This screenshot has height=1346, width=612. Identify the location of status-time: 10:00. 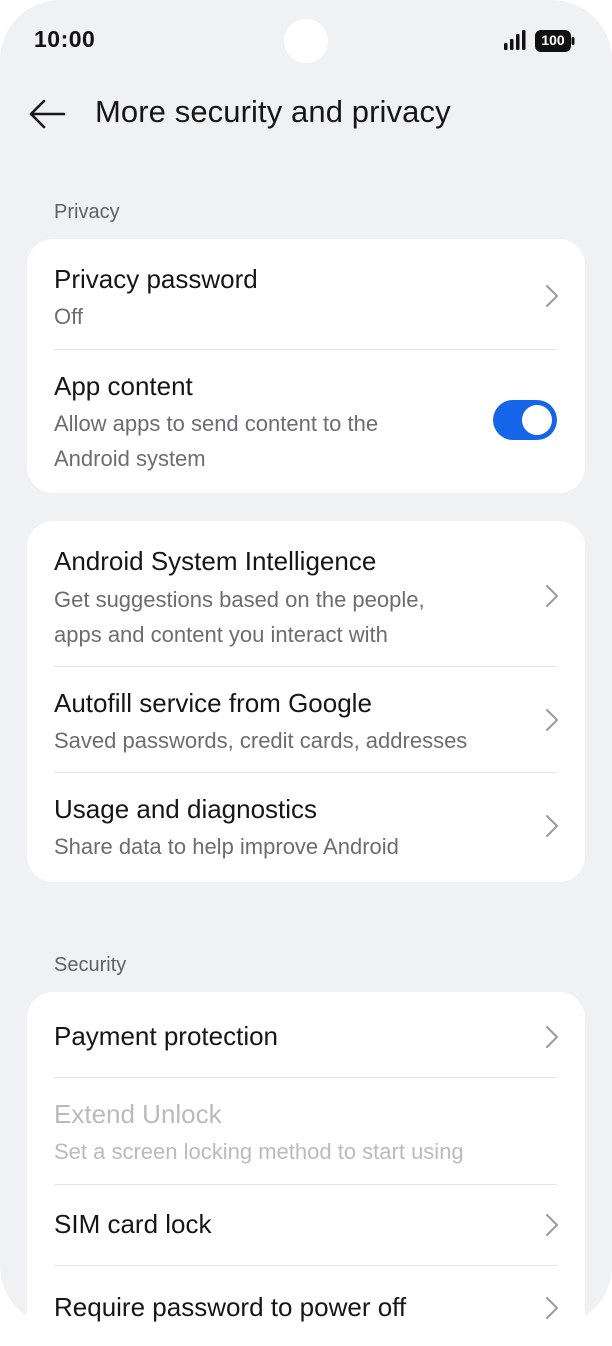
(65, 39).